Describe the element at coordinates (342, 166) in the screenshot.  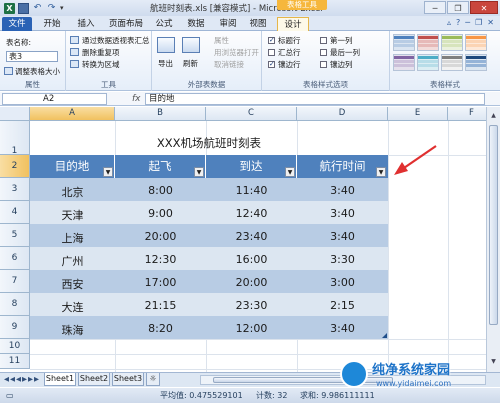
I see `table-header-cell: 航行时间` at that location.